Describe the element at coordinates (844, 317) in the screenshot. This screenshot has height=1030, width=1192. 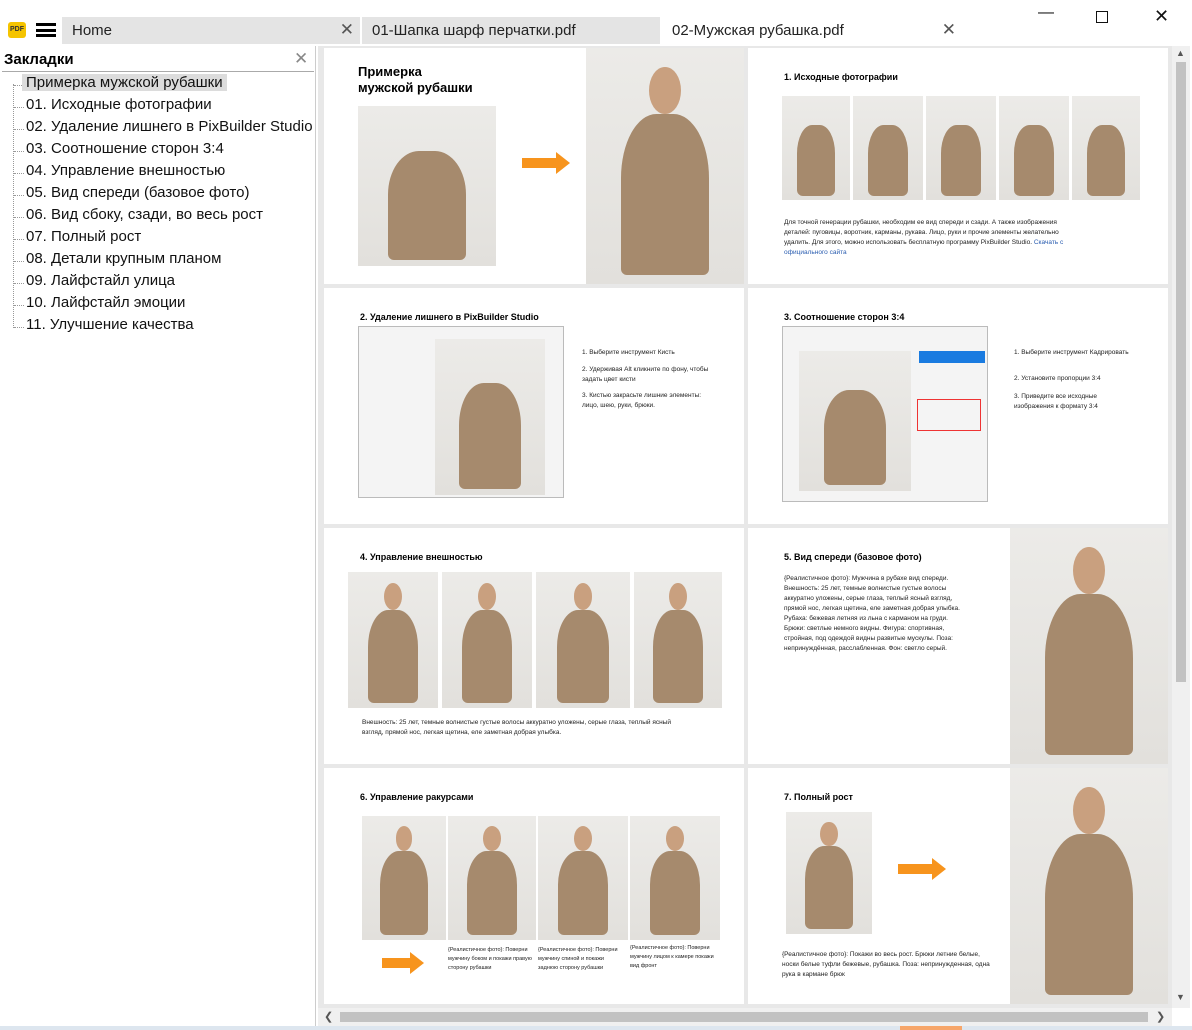
I see `page-heading: 3. Соотношение сторон 3:4` at that location.